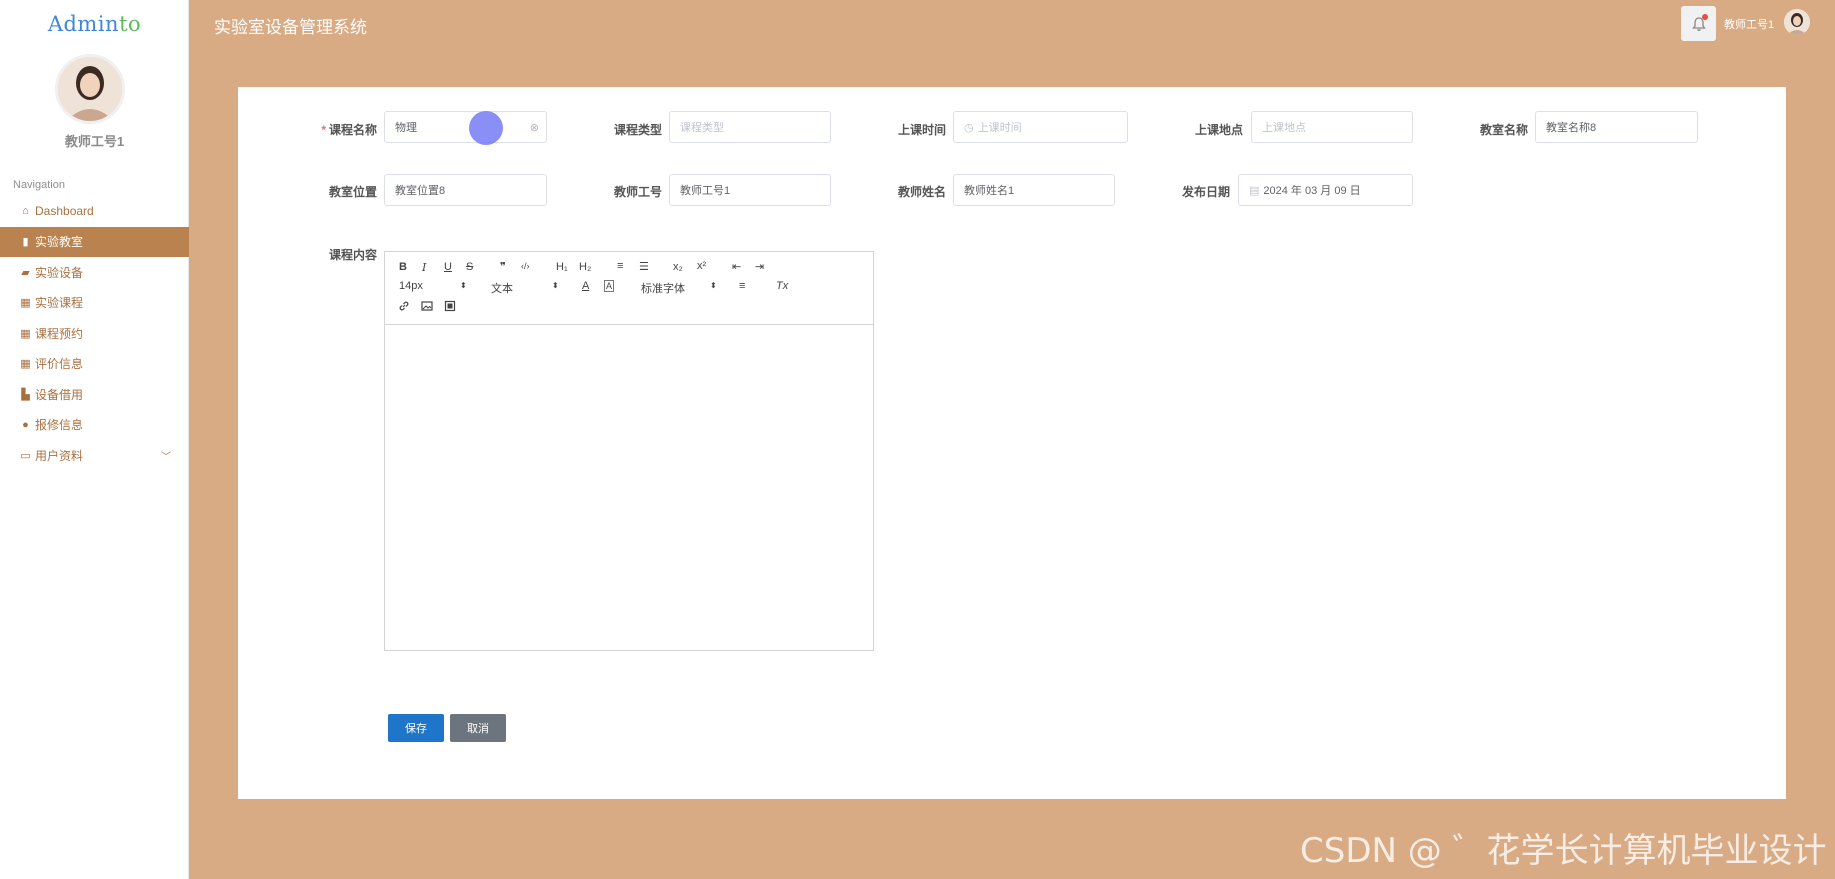  What do you see at coordinates (94, 455) in the screenshot?
I see `sidebar-item-user-profile: ▭ 用户资料 ﹀` at bounding box center [94, 455].